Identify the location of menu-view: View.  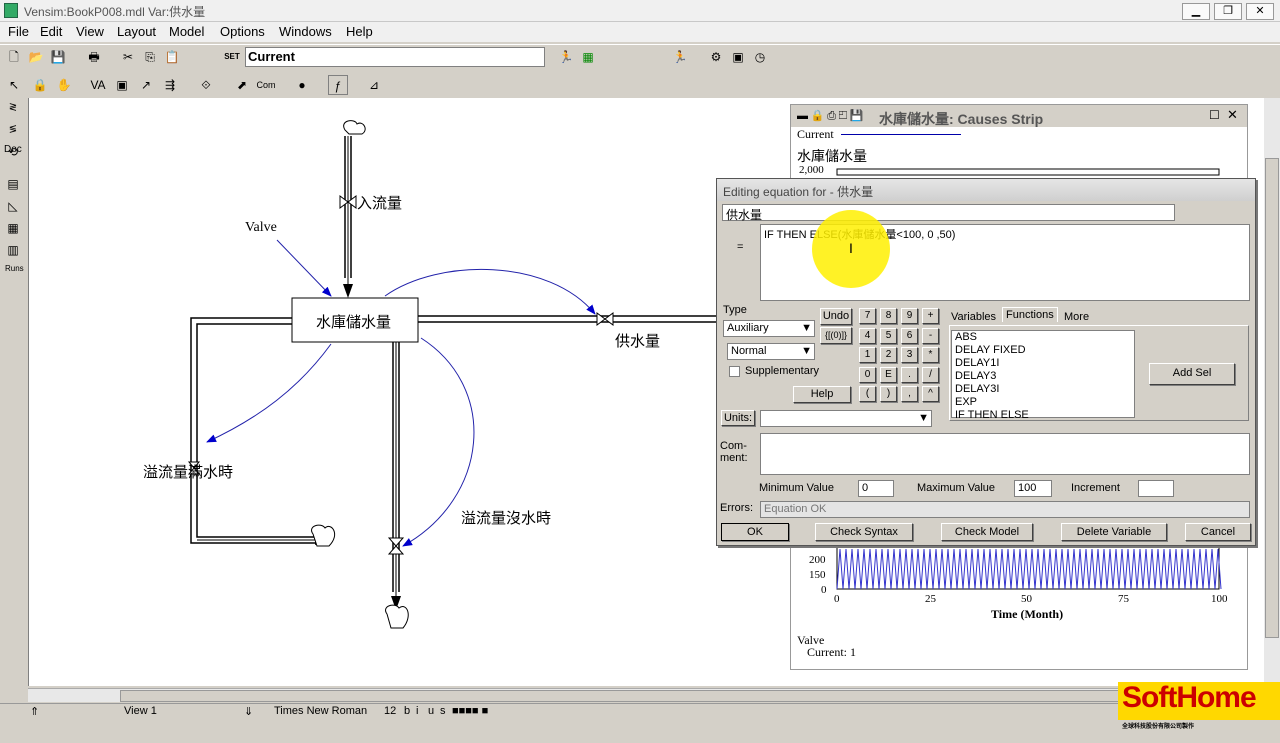
(90, 31).